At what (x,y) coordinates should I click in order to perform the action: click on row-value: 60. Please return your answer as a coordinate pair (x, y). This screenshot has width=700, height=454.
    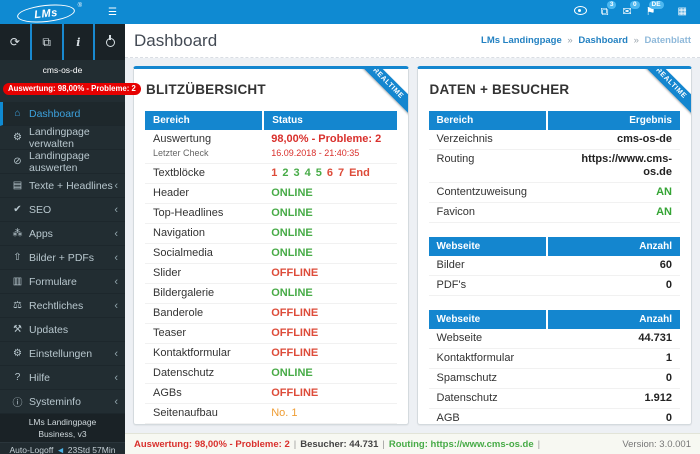
    Looking at the image, I should click on (613, 266).